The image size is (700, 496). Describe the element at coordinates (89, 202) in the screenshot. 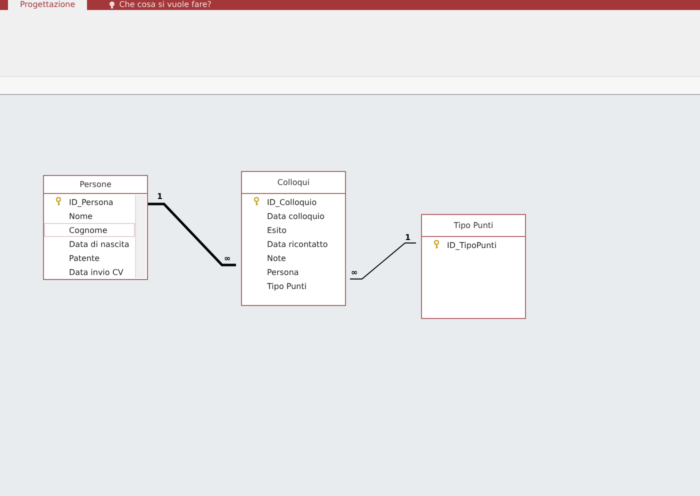

I see `field-item: ID_Persona` at that location.